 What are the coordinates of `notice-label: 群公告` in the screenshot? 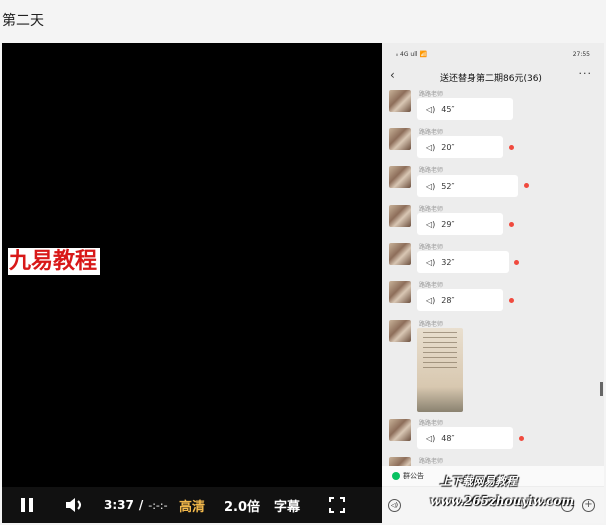 It's located at (413, 476).